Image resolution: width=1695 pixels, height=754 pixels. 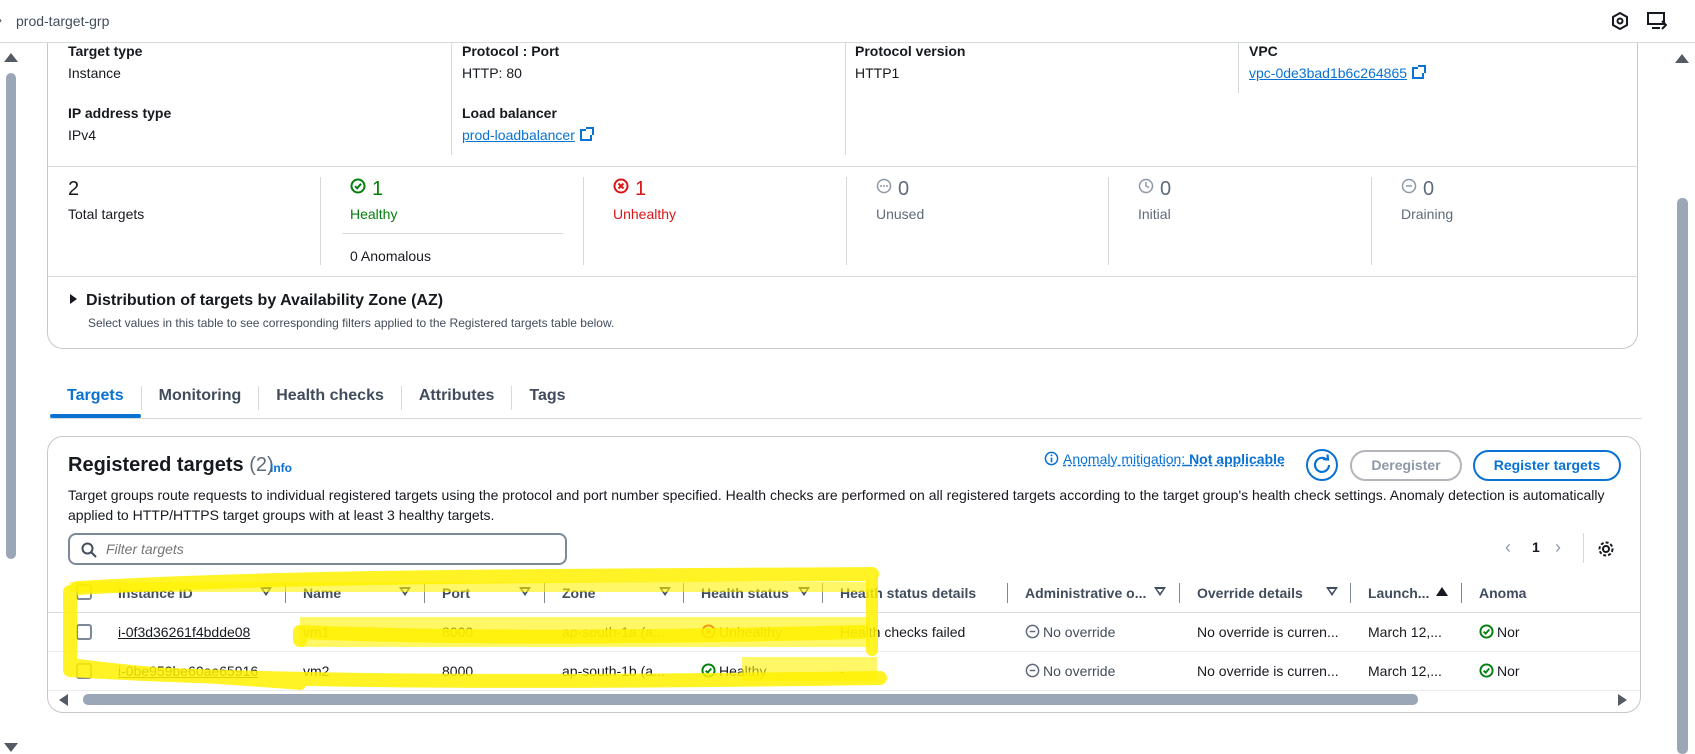 I want to click on col-instance-id: Instance ID, so click(x=155, y=593).